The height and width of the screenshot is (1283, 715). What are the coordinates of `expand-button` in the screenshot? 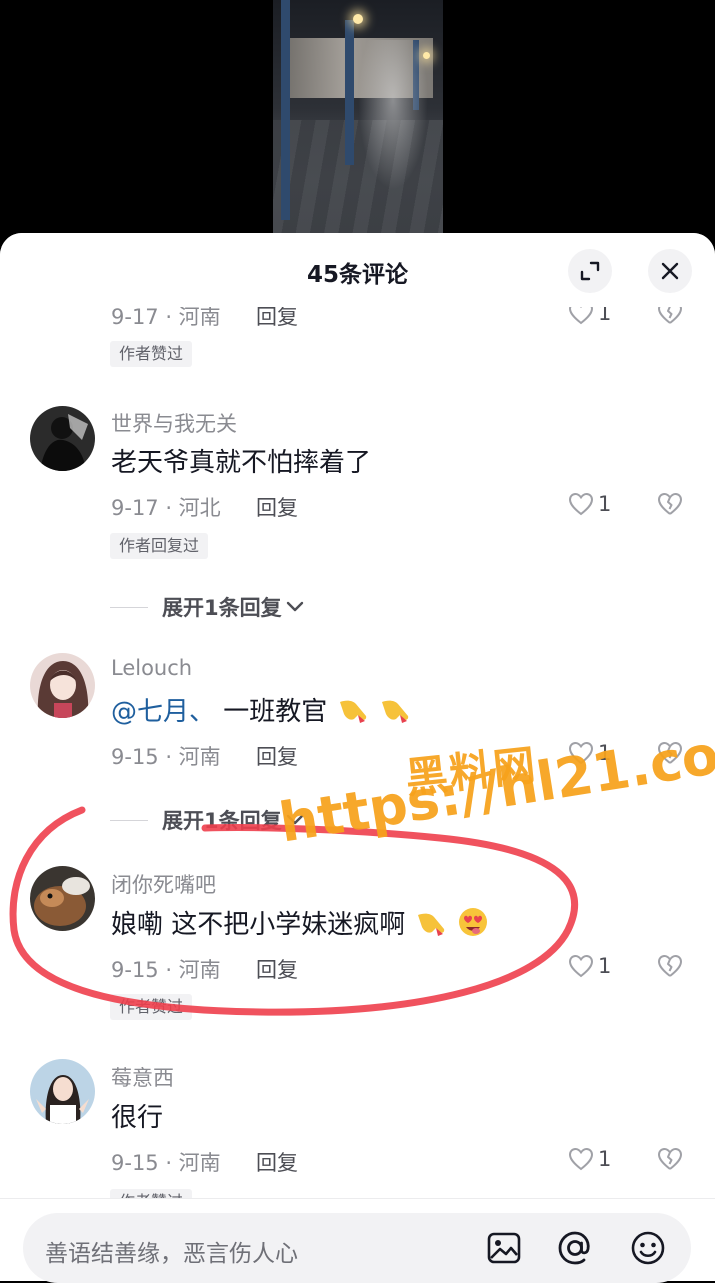 It's located at (590, 271).